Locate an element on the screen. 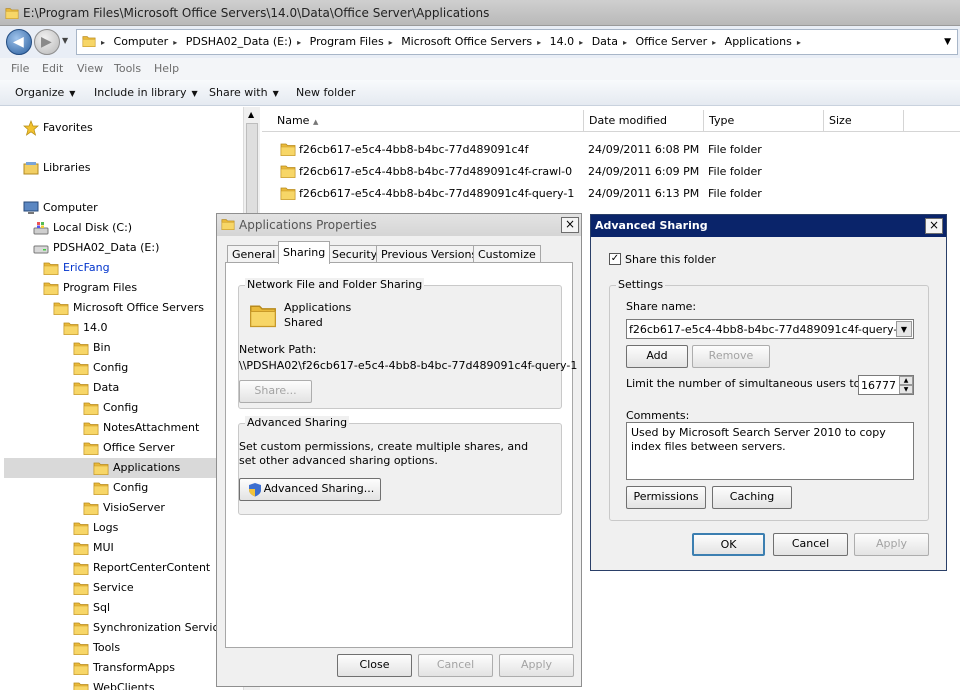 This screenshot has height=690, width=960. tab-previous-versions: Previous Versions is located at coordinates (429, 254).